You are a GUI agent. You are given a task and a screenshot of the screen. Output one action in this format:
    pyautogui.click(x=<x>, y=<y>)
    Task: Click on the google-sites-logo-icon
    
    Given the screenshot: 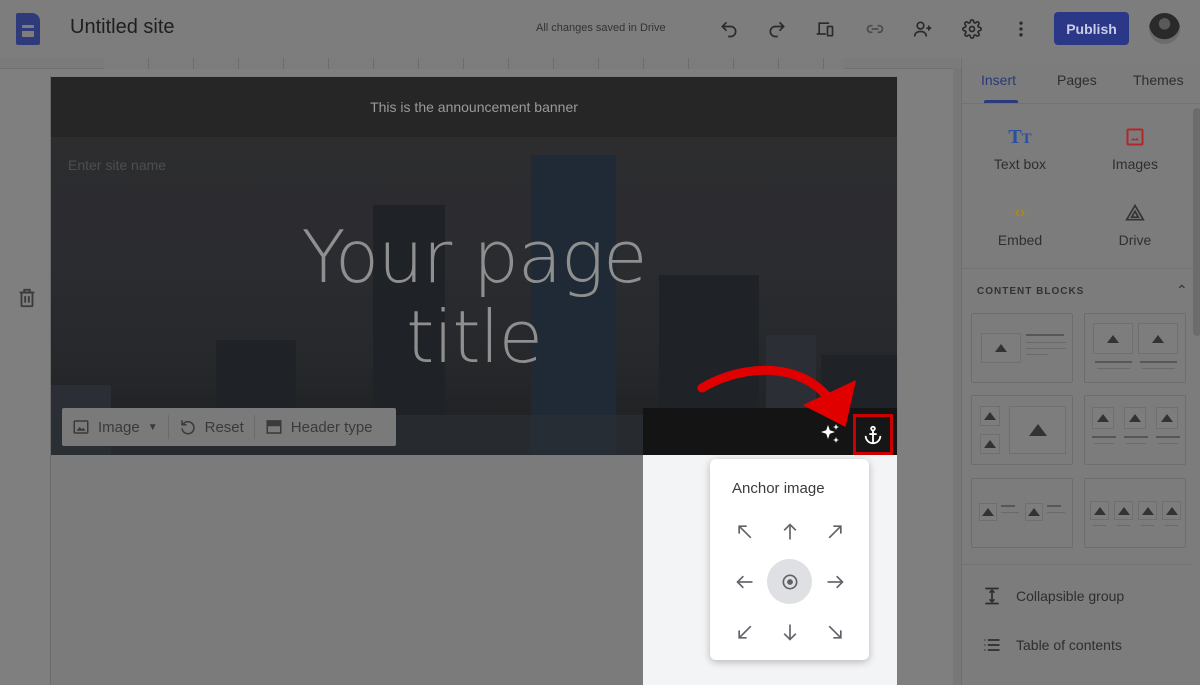 What is the action you would take?
    pyautogui.click(x=28, y=29)
    